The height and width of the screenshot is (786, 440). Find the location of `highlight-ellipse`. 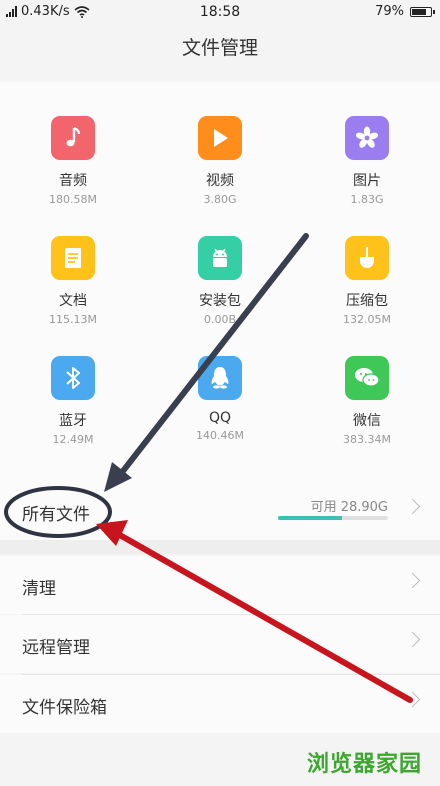

highlight-ellipse is located at coordinates (58, 512).